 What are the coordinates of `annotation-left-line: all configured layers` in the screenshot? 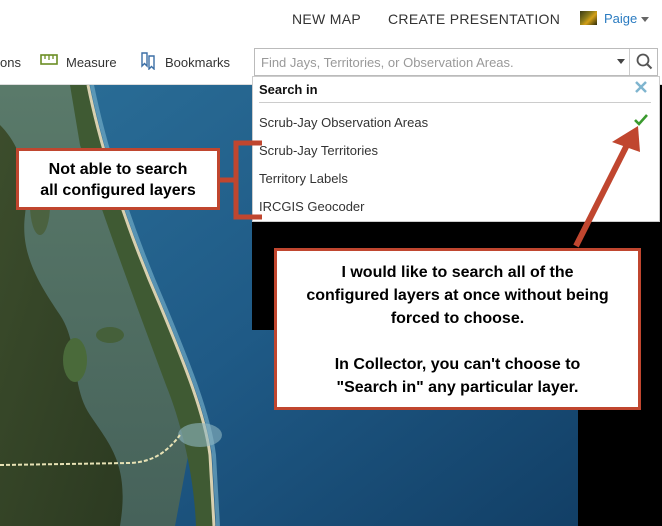 It's located at (118, 190).